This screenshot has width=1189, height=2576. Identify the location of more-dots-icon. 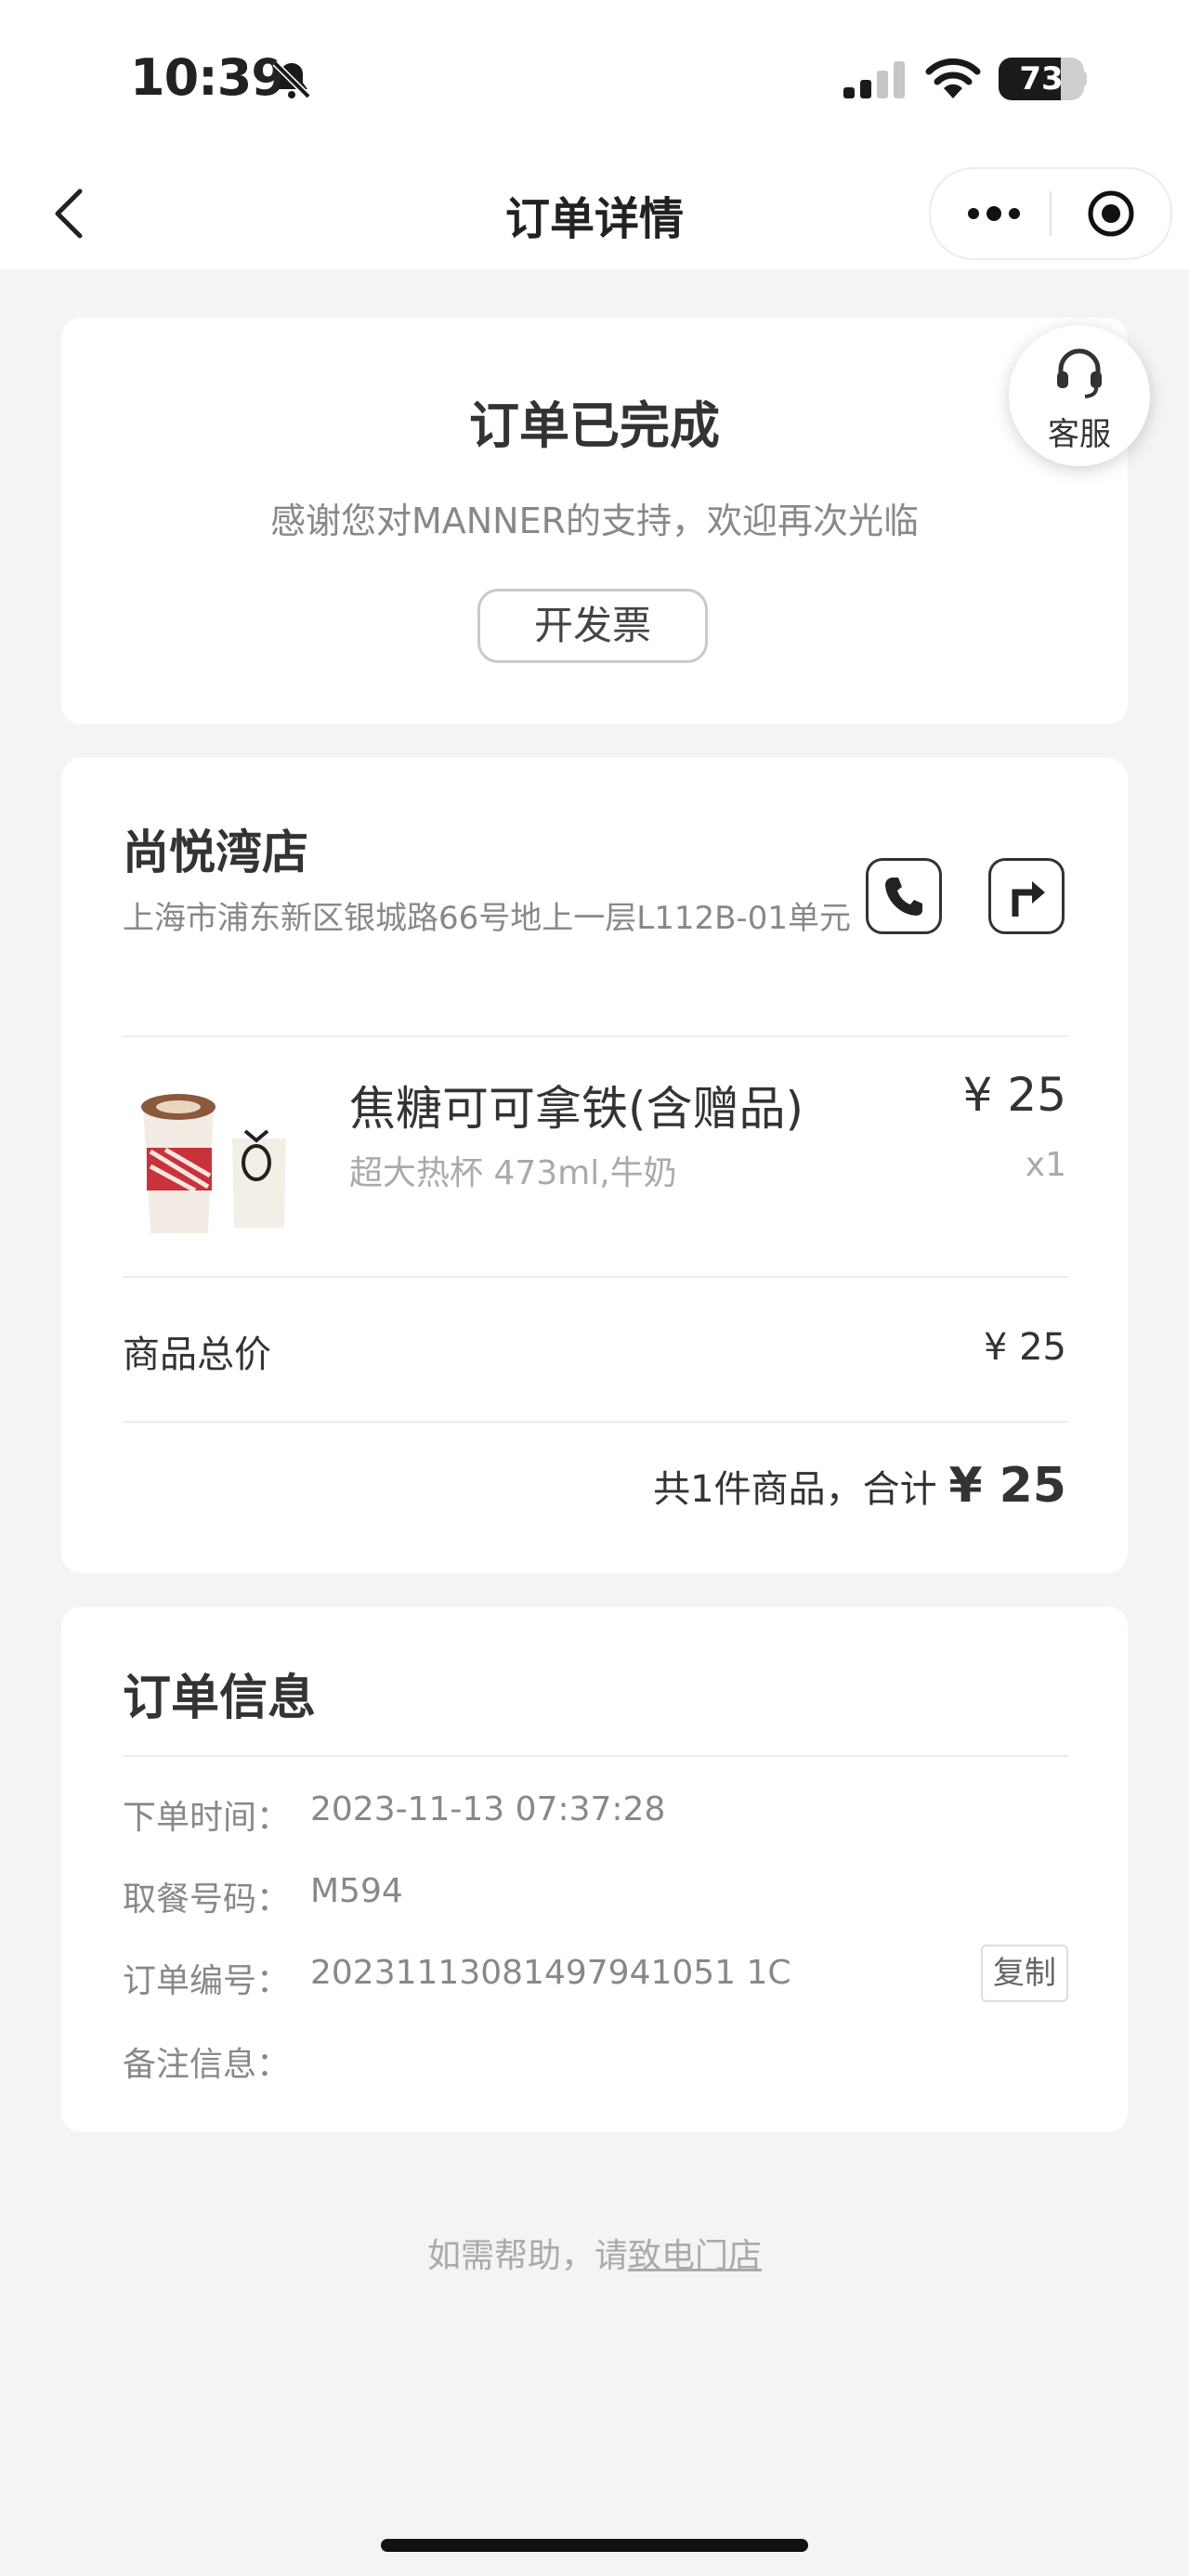
(994, 213).